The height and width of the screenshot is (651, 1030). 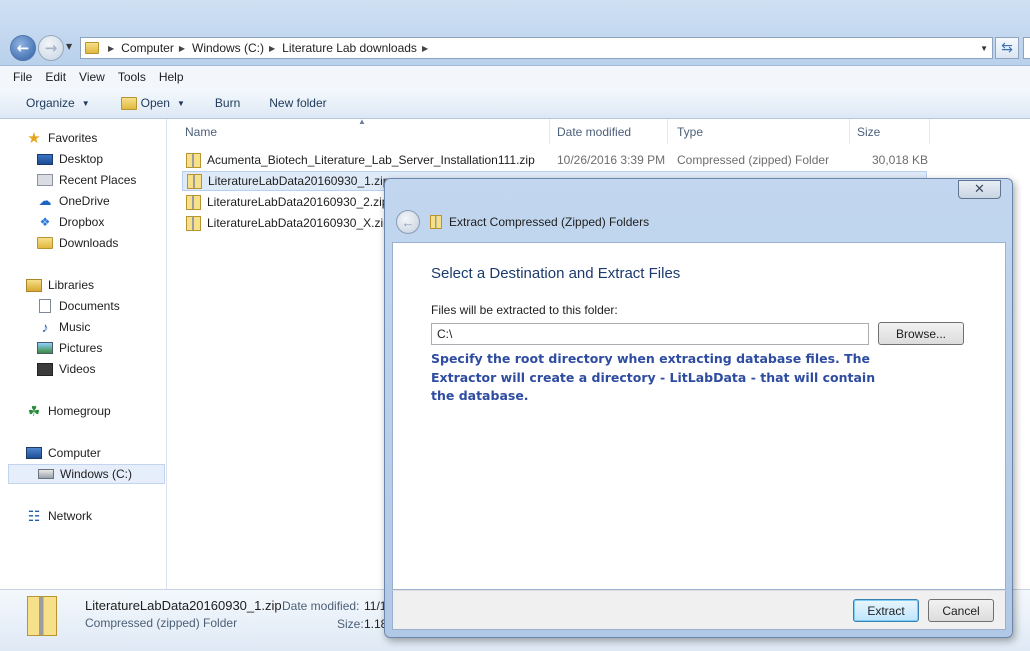 I want to click on nav-label: Desktop, so click(x=81, y=159).